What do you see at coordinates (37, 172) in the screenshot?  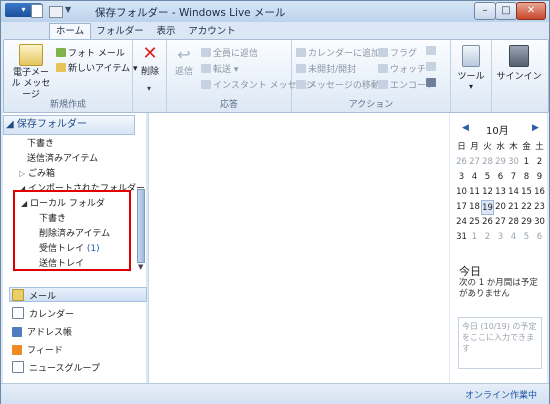 I see `folder-trash: ▷ ごみ箱` at bounding box center [37, 172].